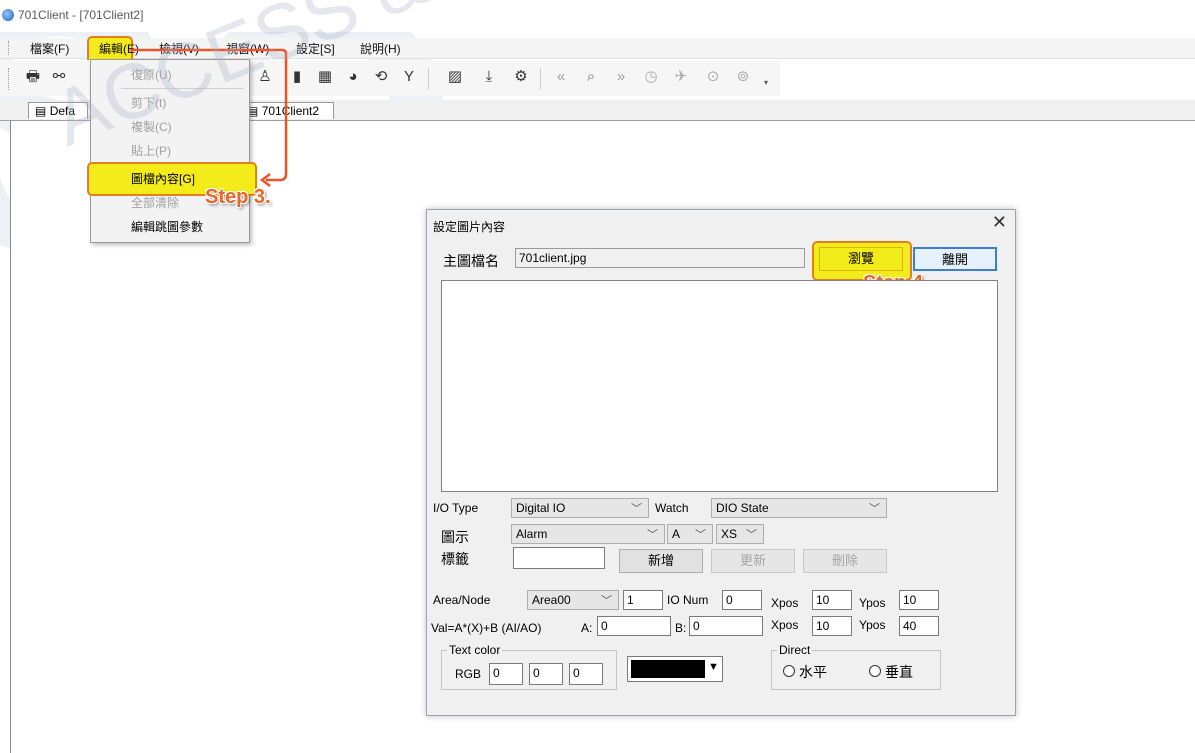 The width and height of the screenshot is (1195, 753). Describe the element at coordinates (475, 650) in the screenshot. I see `text-color-label: Text color` at that location.